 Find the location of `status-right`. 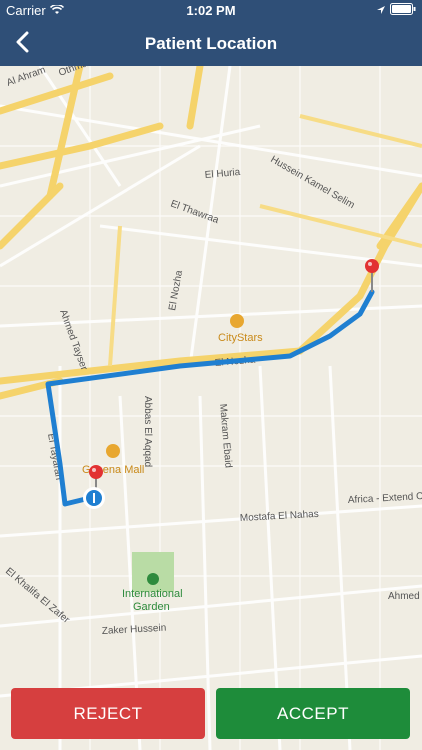

status-right is located at coordinates (396, 10).